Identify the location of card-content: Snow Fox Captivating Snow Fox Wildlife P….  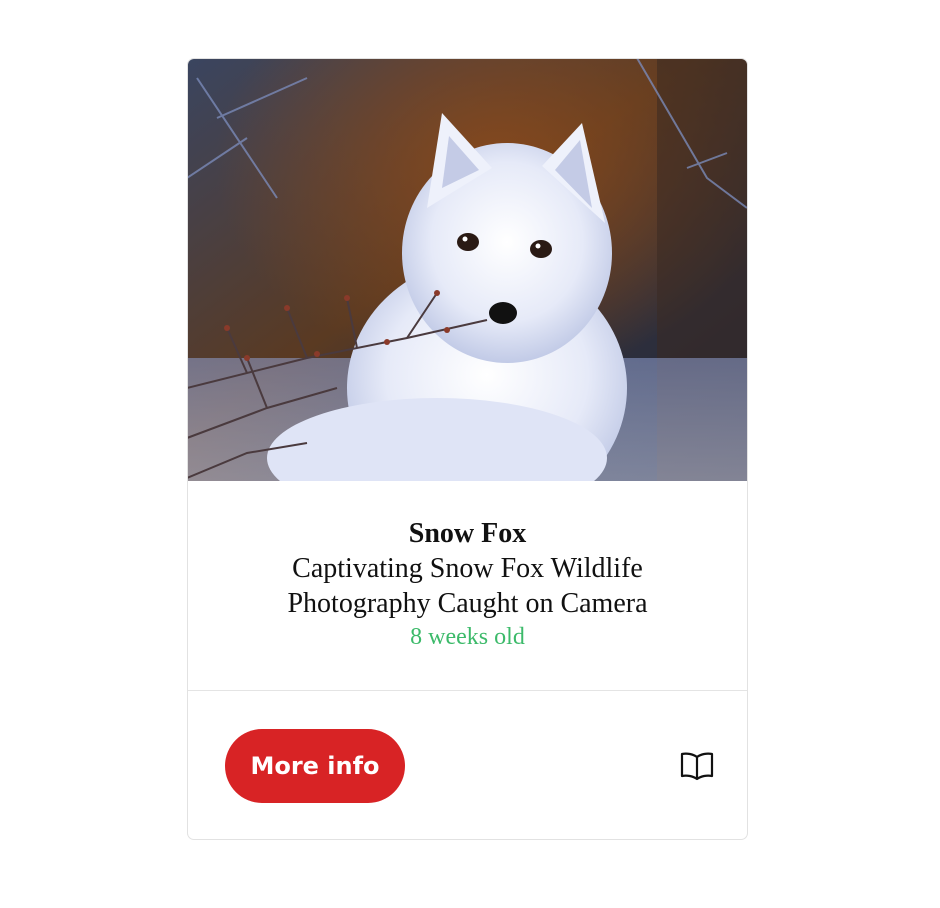
(467, 586).